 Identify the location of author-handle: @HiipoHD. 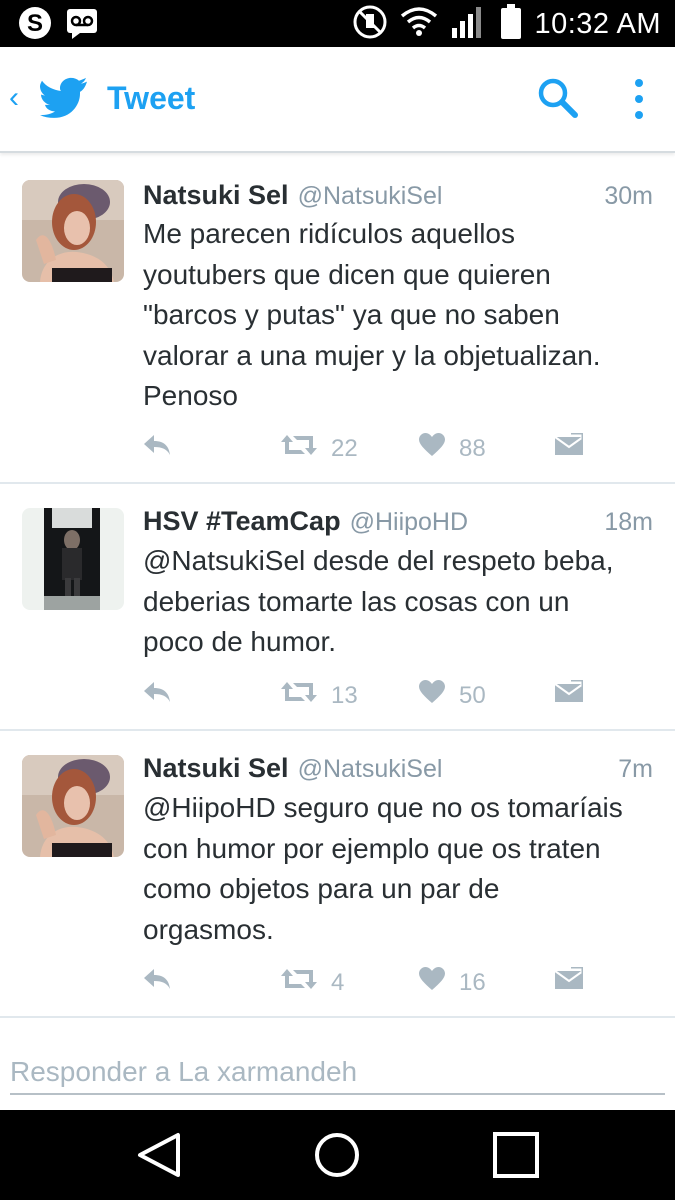
(409, 522).